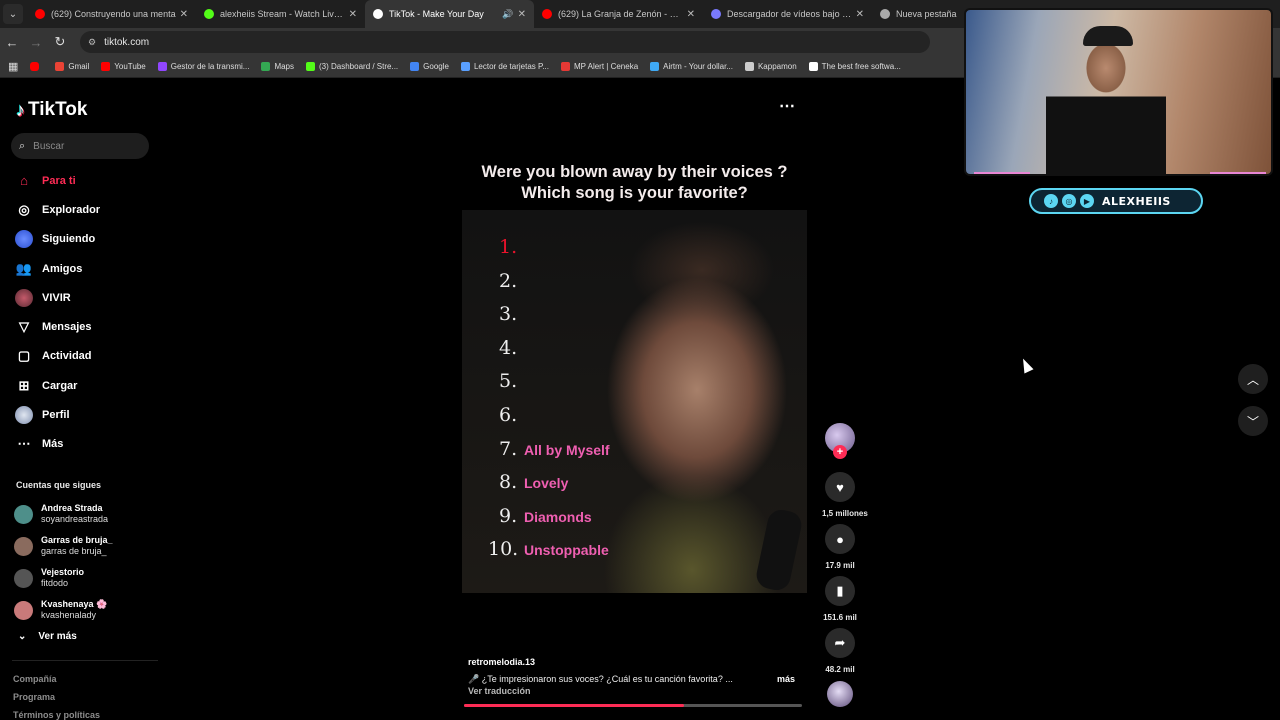  I want to click on following-icon, so click(24, 239).